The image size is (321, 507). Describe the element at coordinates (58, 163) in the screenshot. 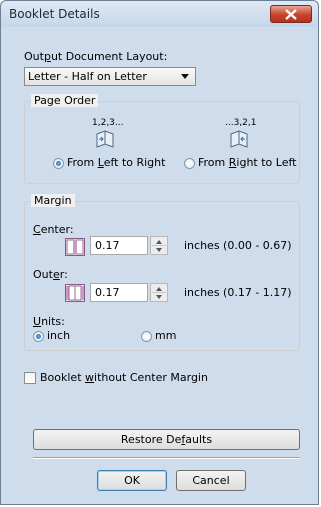

I see `from-left-to-right-radio` at that location.